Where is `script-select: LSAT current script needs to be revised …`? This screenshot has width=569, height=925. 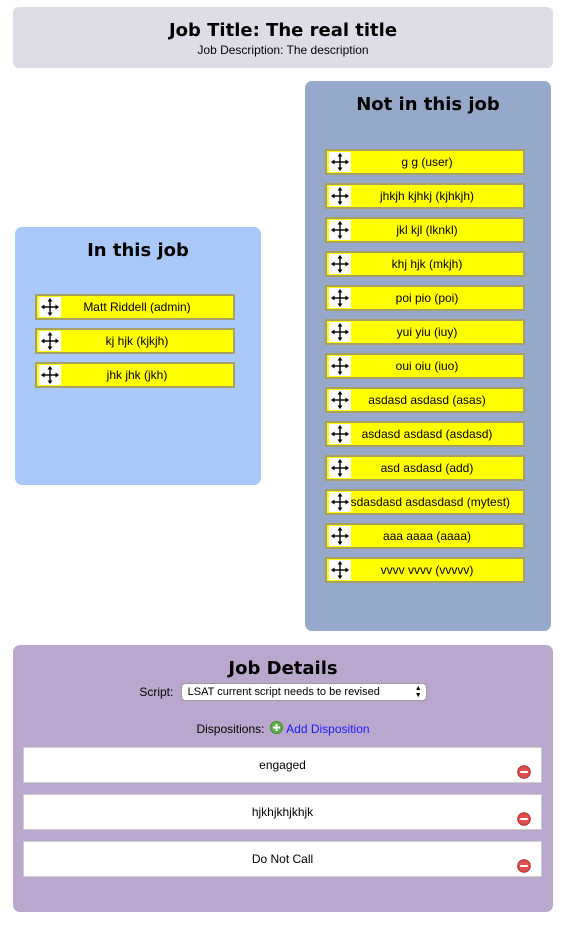 script-select: LSAT current script needs to be revised … is located at coordinates (303, 692).